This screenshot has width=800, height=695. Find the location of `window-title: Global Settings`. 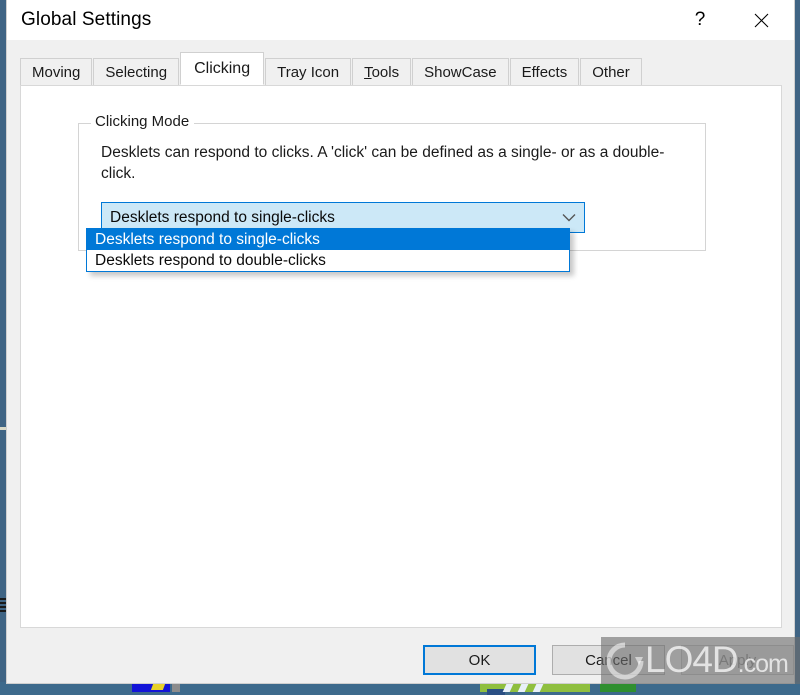

window-title: Global Settings is located at coordinates (86, 19).